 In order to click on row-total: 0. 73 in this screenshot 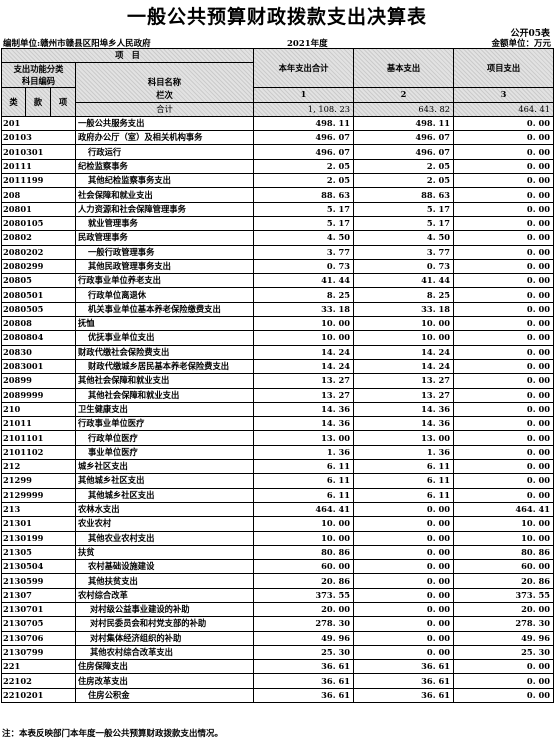, I will do `click(304, 266)`.